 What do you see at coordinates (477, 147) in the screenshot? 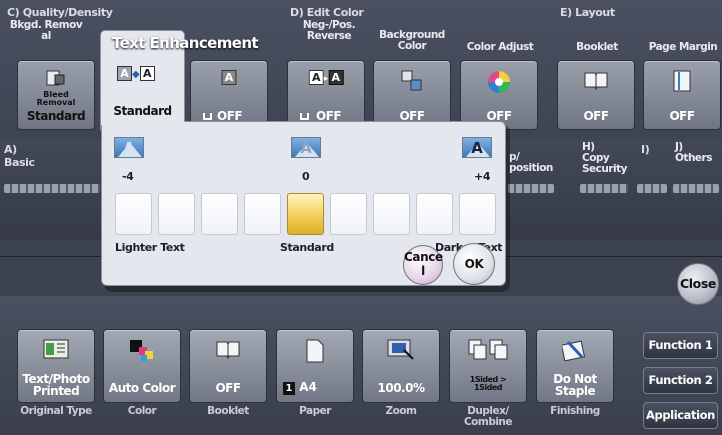
I see `darker-text-icon: A` at bounding box center [477, 147].